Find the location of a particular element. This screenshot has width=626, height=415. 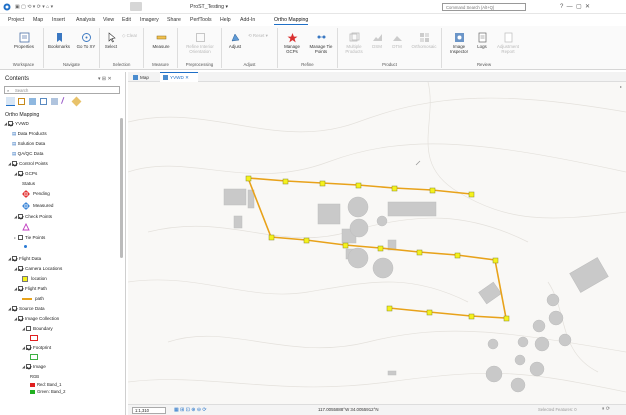

list-by-snapping-icon is located at coordinates (54, 101).